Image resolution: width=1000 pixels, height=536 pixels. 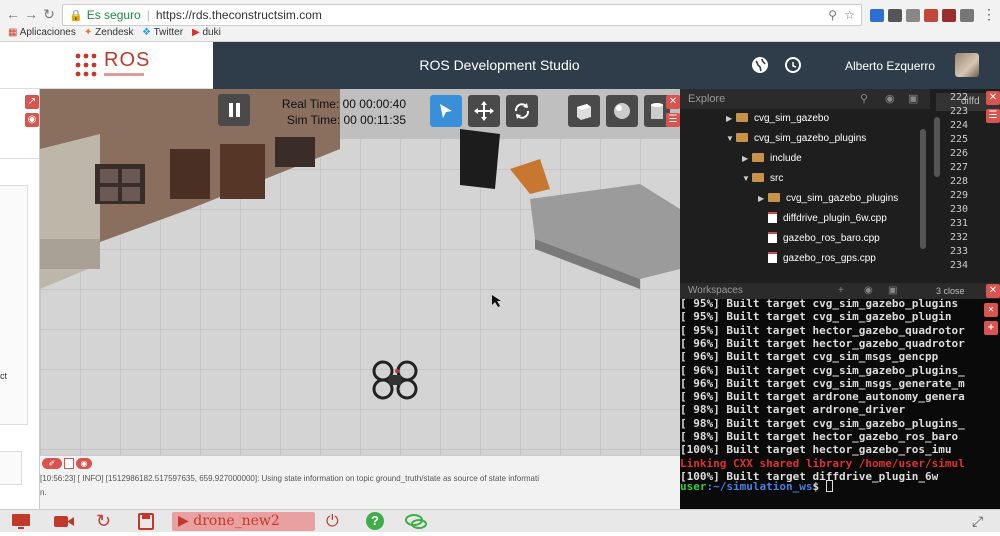 What do you see at coordinates (756, 486) in the screenshot?
I see `terminal-prompt: user:~/simulation_ws$` at bounding box center [756, 486].